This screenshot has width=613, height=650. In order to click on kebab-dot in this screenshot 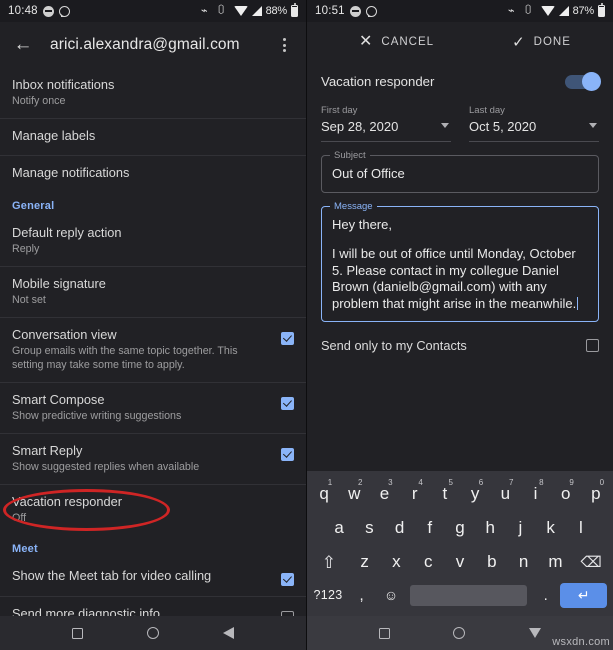, I will do `click(284, 39)`.